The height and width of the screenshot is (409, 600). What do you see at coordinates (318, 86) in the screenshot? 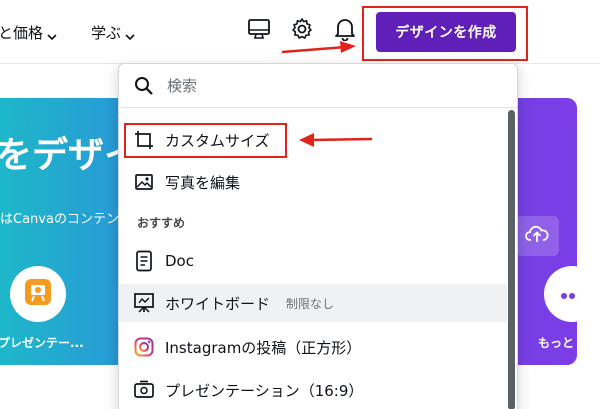
I see `dropdown-search: 検索` at bounding box center [318, 86].